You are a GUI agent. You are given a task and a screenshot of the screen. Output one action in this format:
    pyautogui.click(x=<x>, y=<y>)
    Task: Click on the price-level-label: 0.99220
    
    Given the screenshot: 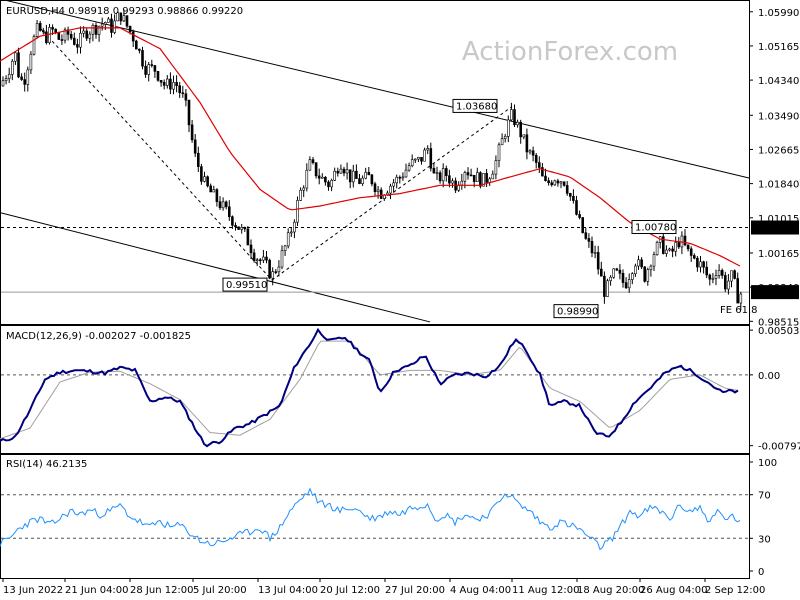 What is the action you would take?
    pyautogui.click(x=774, y=293)
    